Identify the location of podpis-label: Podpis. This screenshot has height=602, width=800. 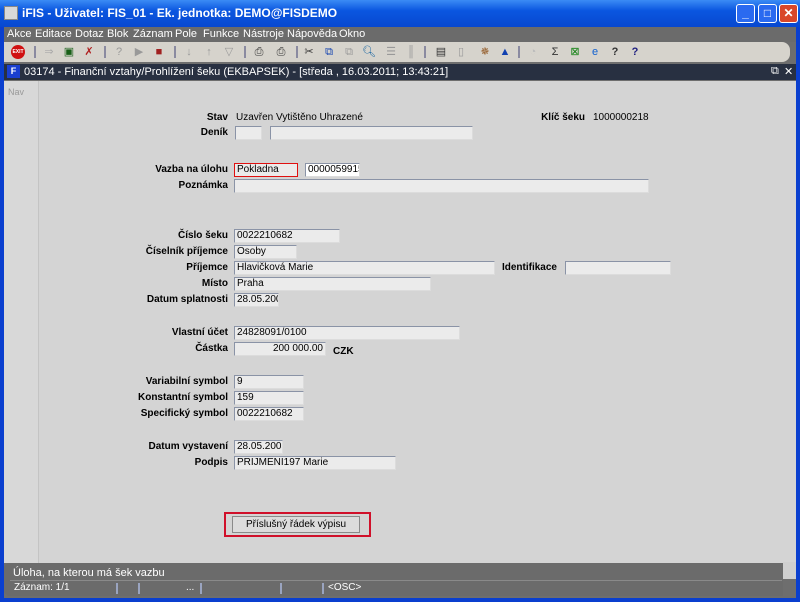
(211, 462).